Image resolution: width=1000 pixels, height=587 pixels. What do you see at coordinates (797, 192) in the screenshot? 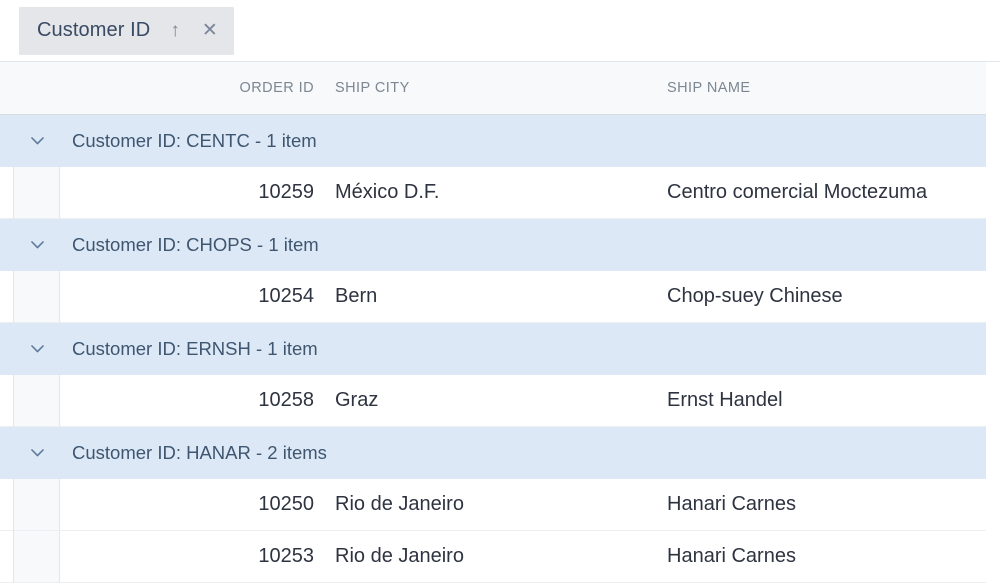
I see `cell-ship-name: Centro comercial Moctezuma` at bounding box center [797, 192].